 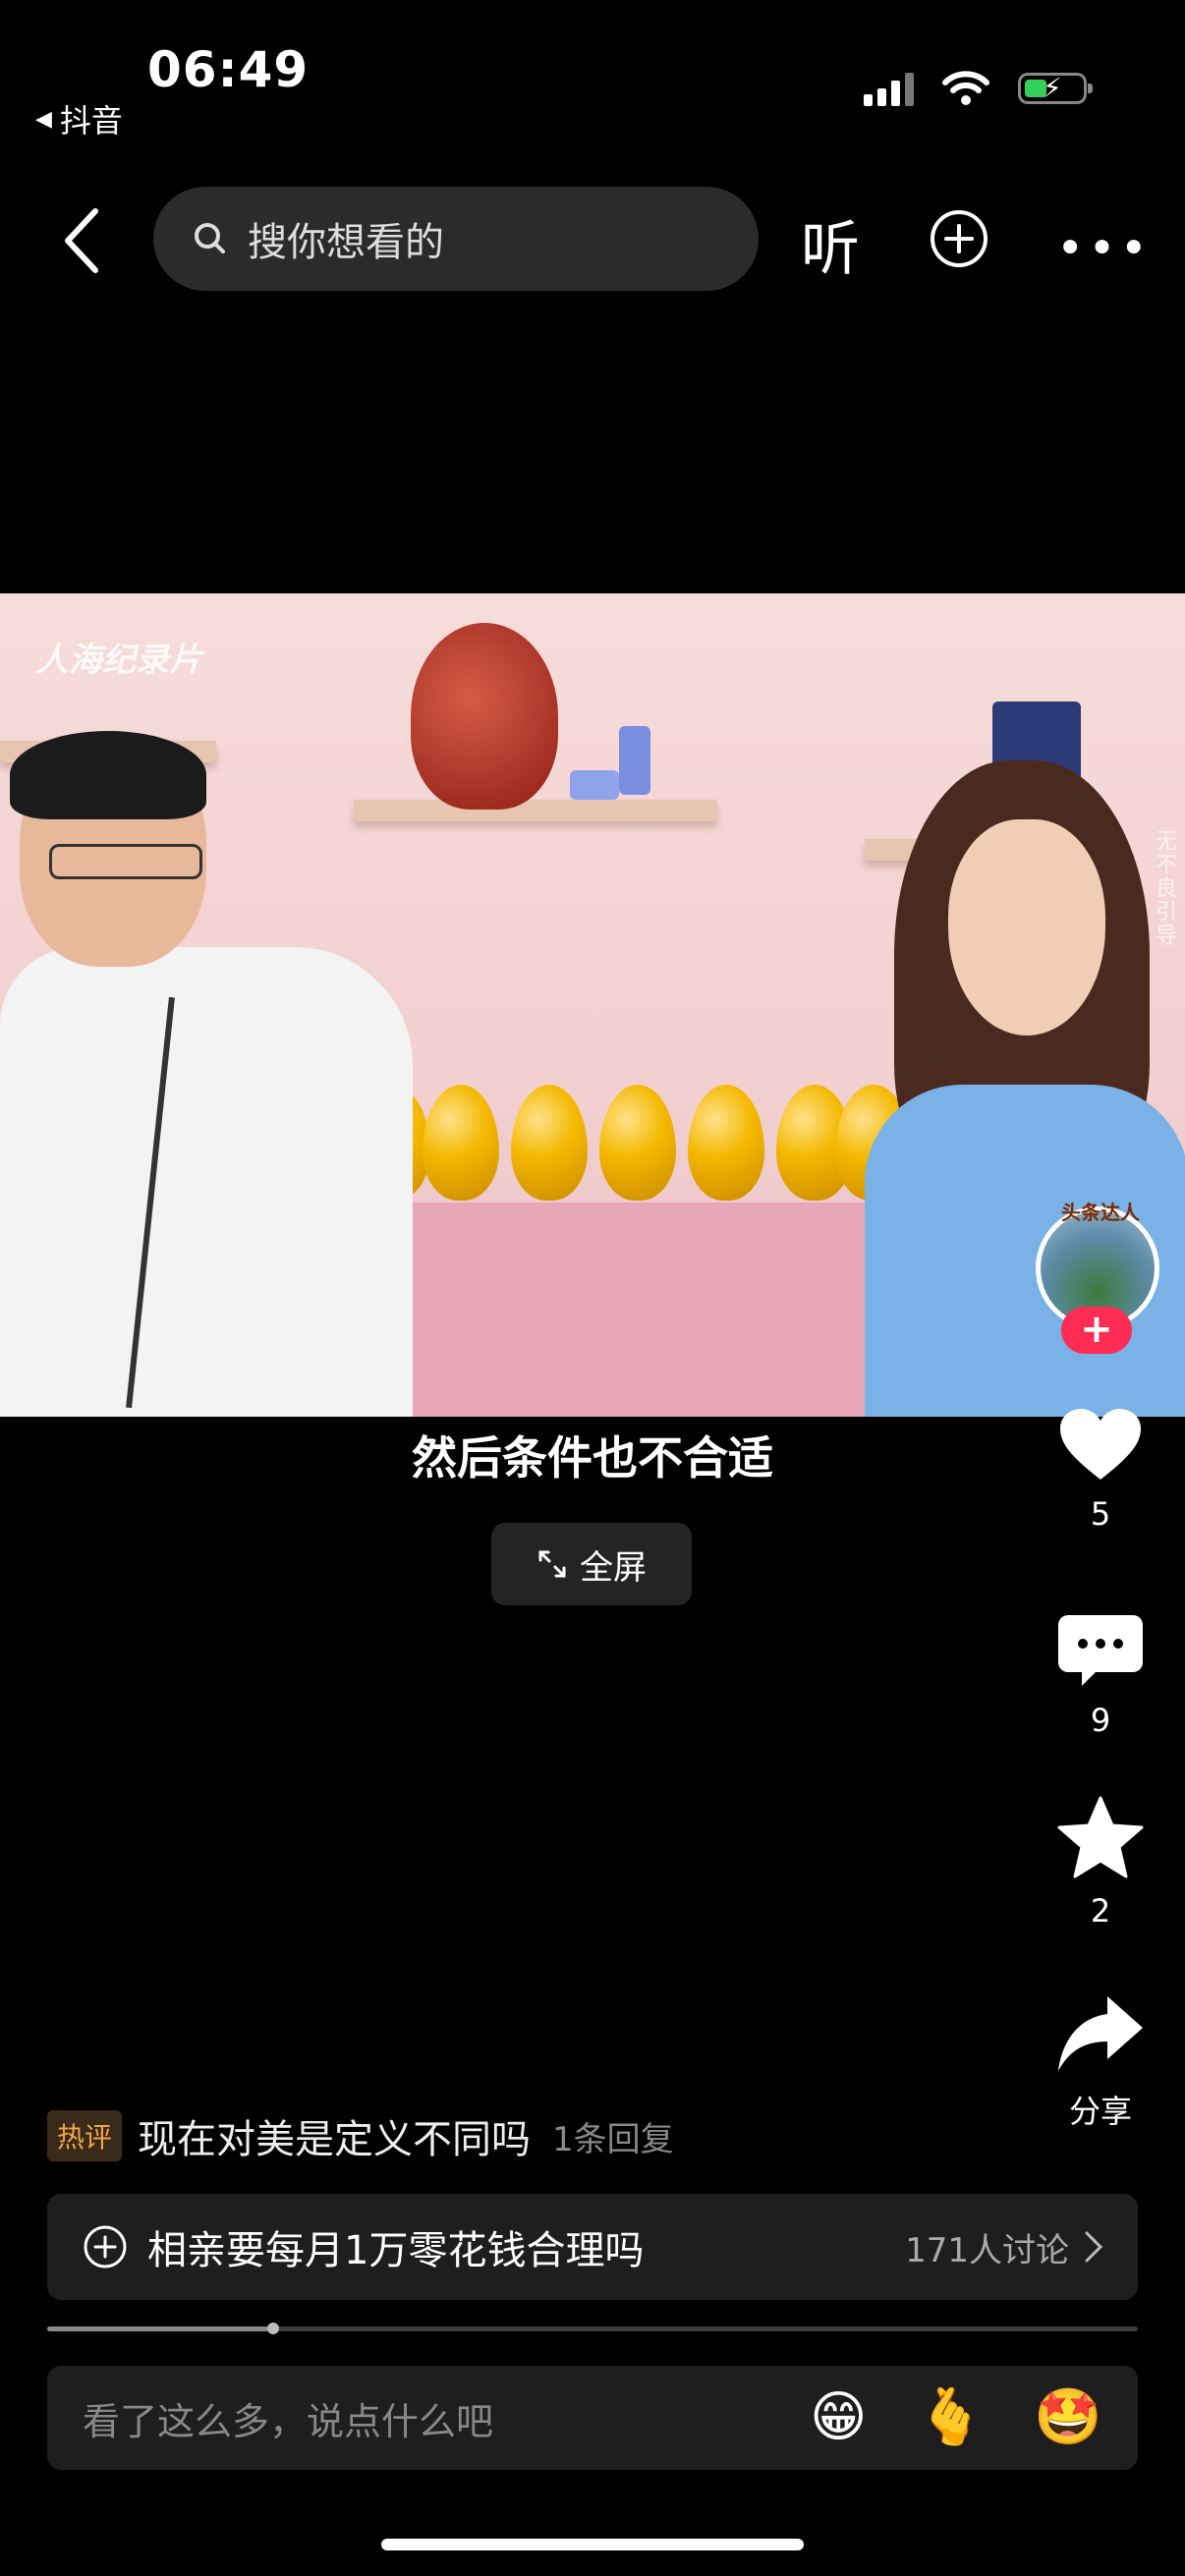 What do you see at coordinates (592, 1457) in the screenshot?
I see `video-subtitle: 然后条件也不合适` at bounding box center [592, 1457].